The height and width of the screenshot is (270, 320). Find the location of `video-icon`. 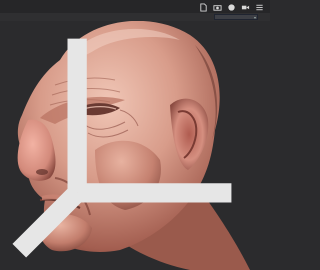

video-icon is located at coordinates (245, 7).